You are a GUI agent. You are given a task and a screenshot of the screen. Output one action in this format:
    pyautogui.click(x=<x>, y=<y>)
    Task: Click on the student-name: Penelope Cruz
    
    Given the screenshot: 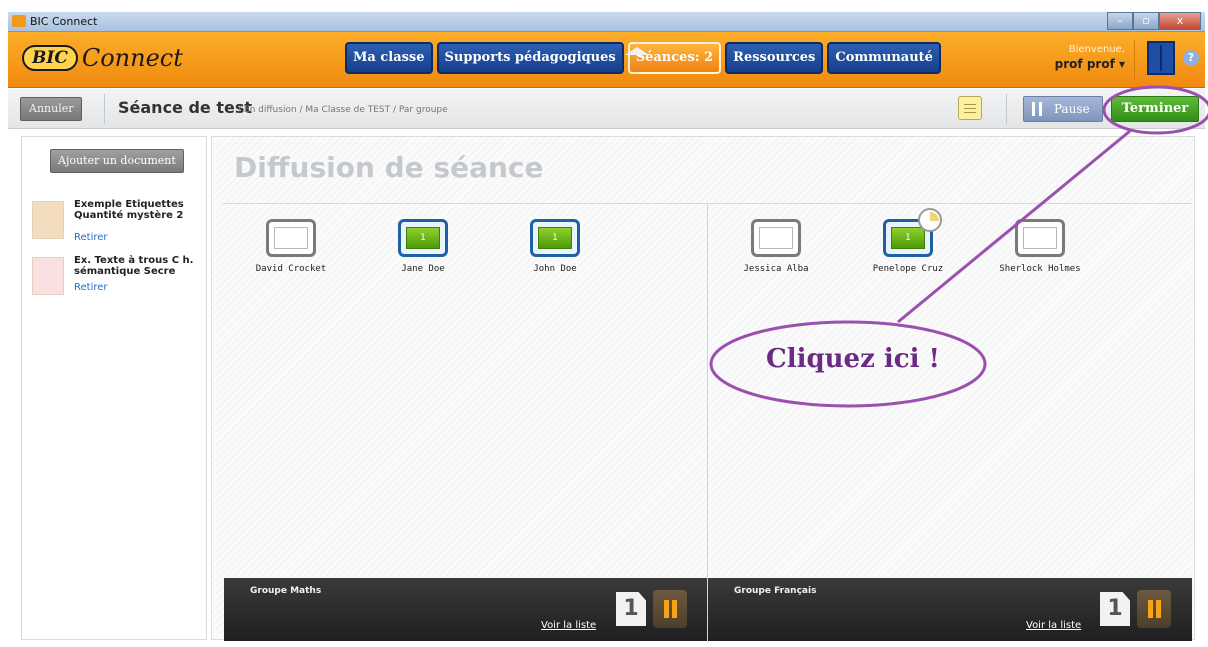 What is the action you would take?
    pyautogui.click(x=908, y=269)
    